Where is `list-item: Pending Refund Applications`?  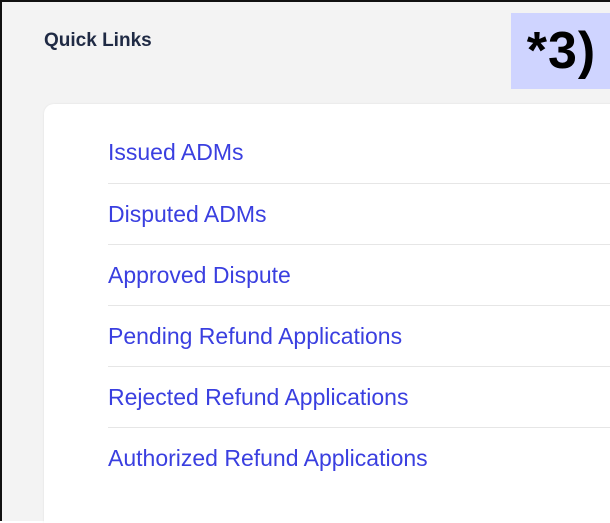 list-item: Pending Refund Applications is located at coordinates (359, 336).